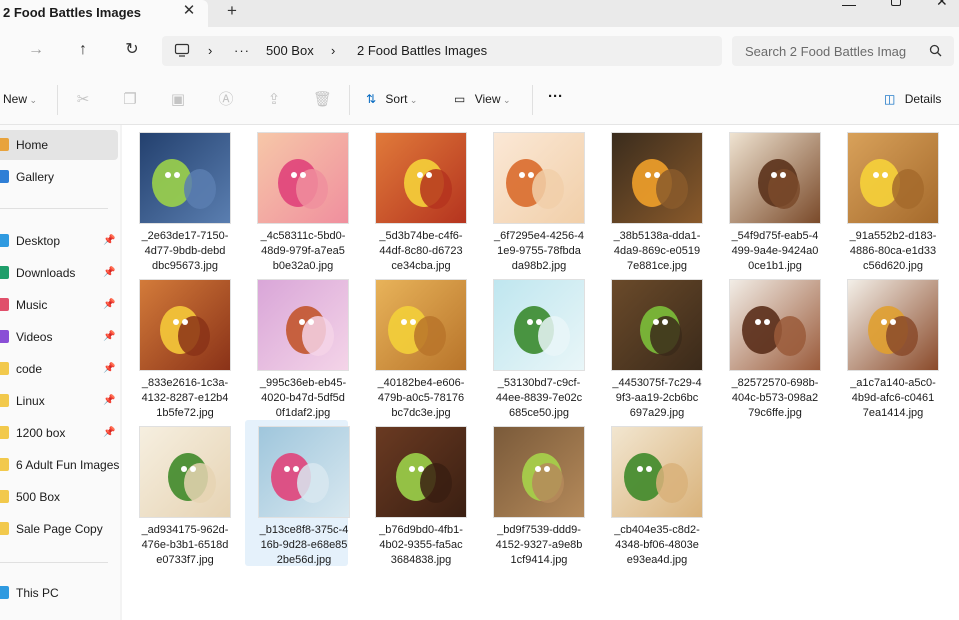 The width and height of the screenshot is (959, 620). I want to click on tab-current: 2 Food Battles Images ✕, so click(104, 13).